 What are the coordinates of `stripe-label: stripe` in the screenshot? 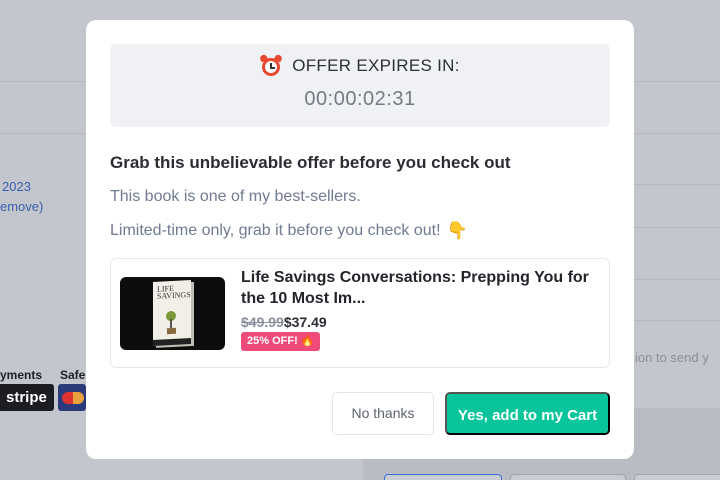 It's located at (26, 397).